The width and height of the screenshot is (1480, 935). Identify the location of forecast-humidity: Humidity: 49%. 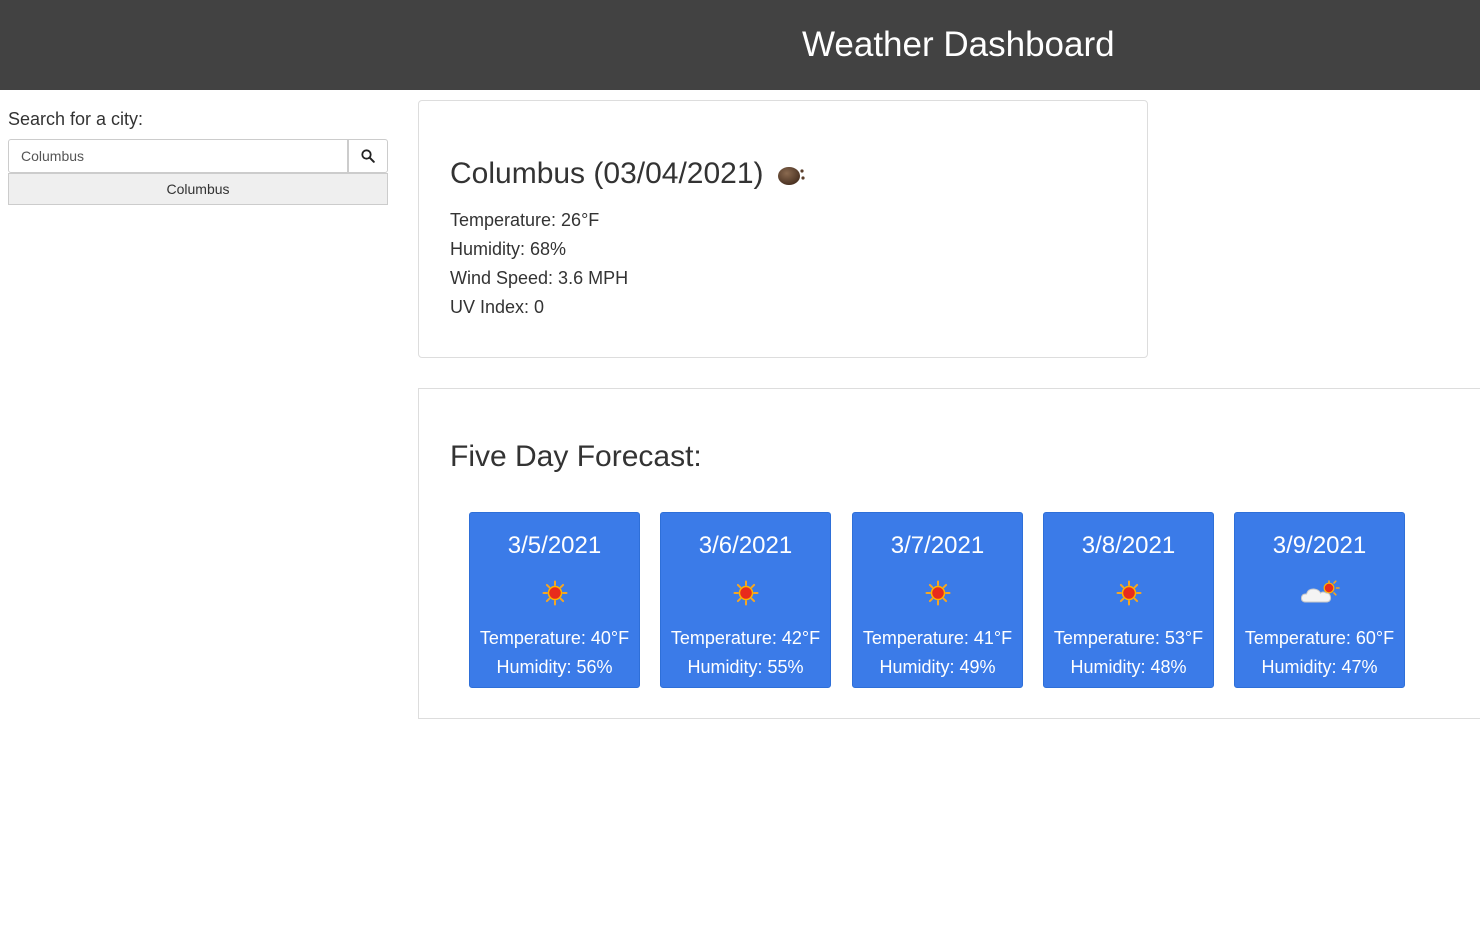
(937, 667).